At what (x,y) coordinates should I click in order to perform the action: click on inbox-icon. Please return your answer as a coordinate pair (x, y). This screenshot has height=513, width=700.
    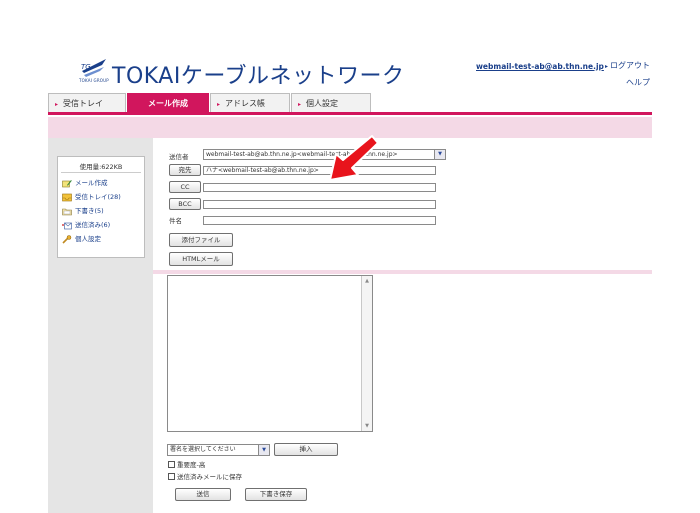
    Looking at the image, I should click on (67, 197).